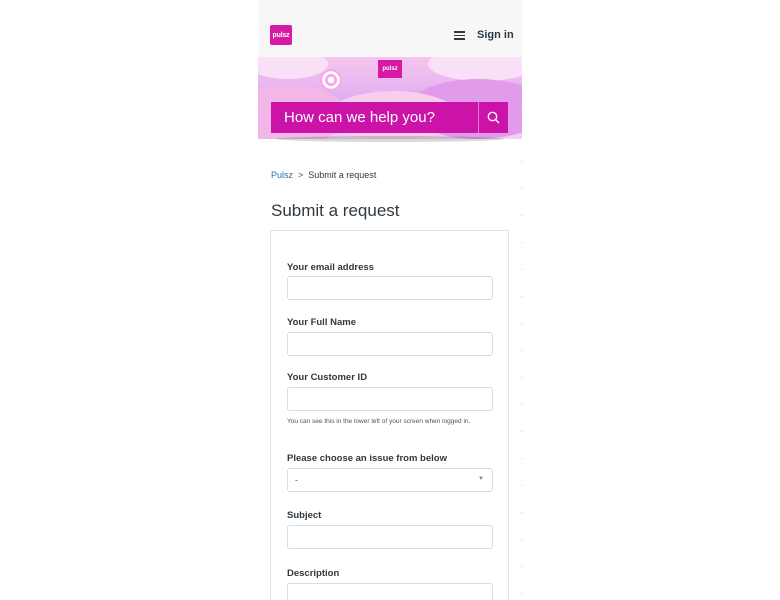 Image resolution: width=780 pixels, height=600 pixels. What do you see at coordinates (367, 458) in the screenshot?
I see `issue-label: Please choose an issue from below` at bounding box center [367, 458].